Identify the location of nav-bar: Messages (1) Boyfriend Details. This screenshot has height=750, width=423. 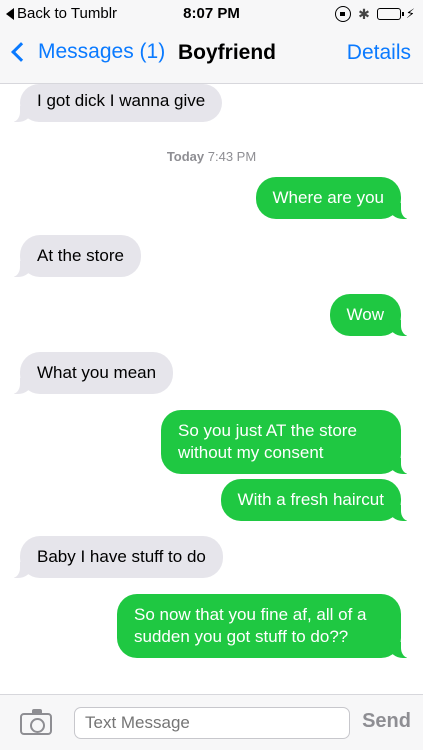
(211, 56).